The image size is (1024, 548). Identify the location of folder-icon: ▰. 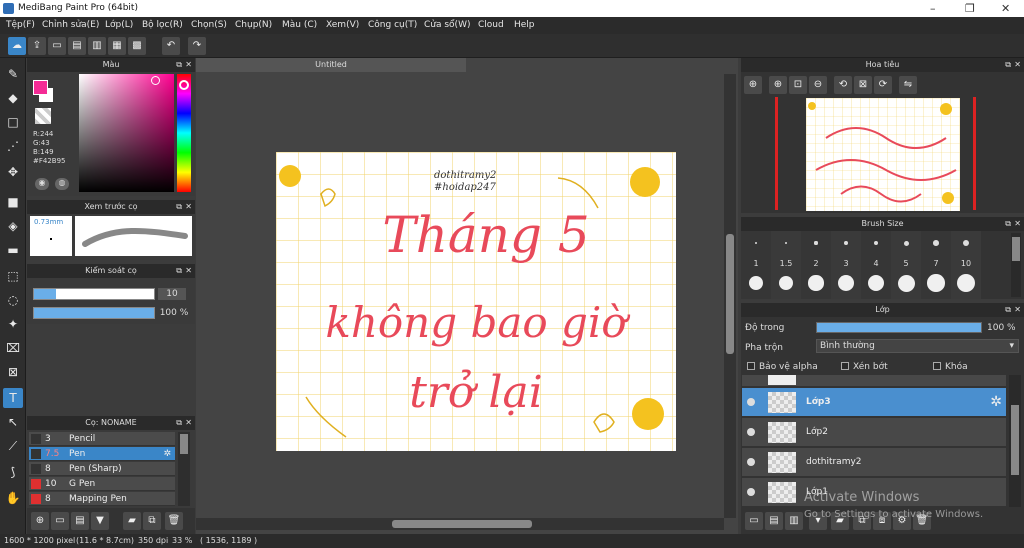
(132, 521).